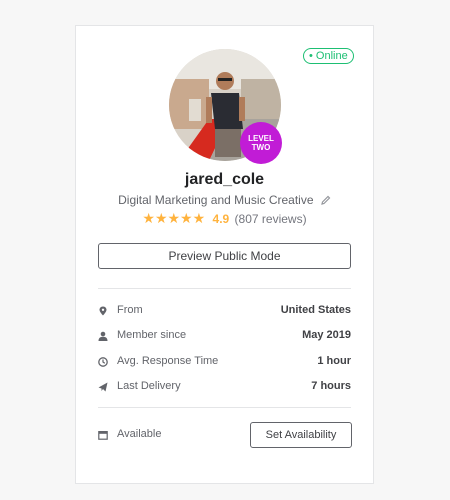 The height and width of the screenshot is (500, 450). Describe the element at coordinates (130, 310) in the screenshot. I see `info-label: From` at that location.